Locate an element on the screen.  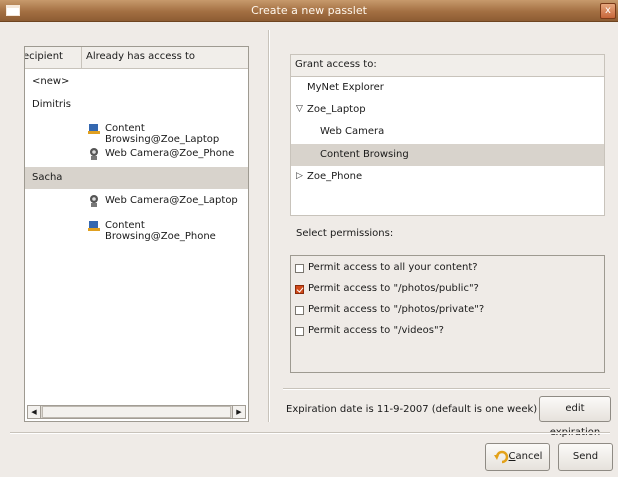
recipient-name: Dimitris is located at coordinates (52, 104).